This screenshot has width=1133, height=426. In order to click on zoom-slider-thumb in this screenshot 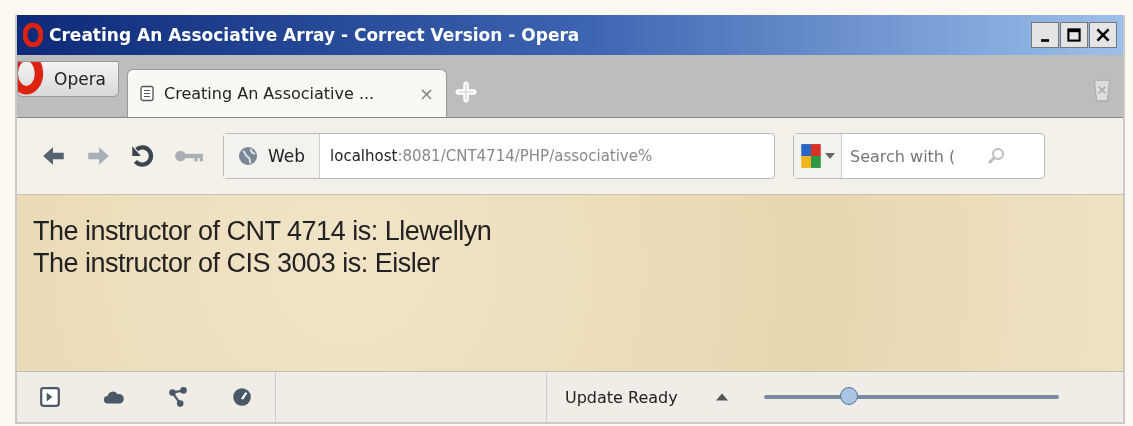, I will do `click(849, 396)`.